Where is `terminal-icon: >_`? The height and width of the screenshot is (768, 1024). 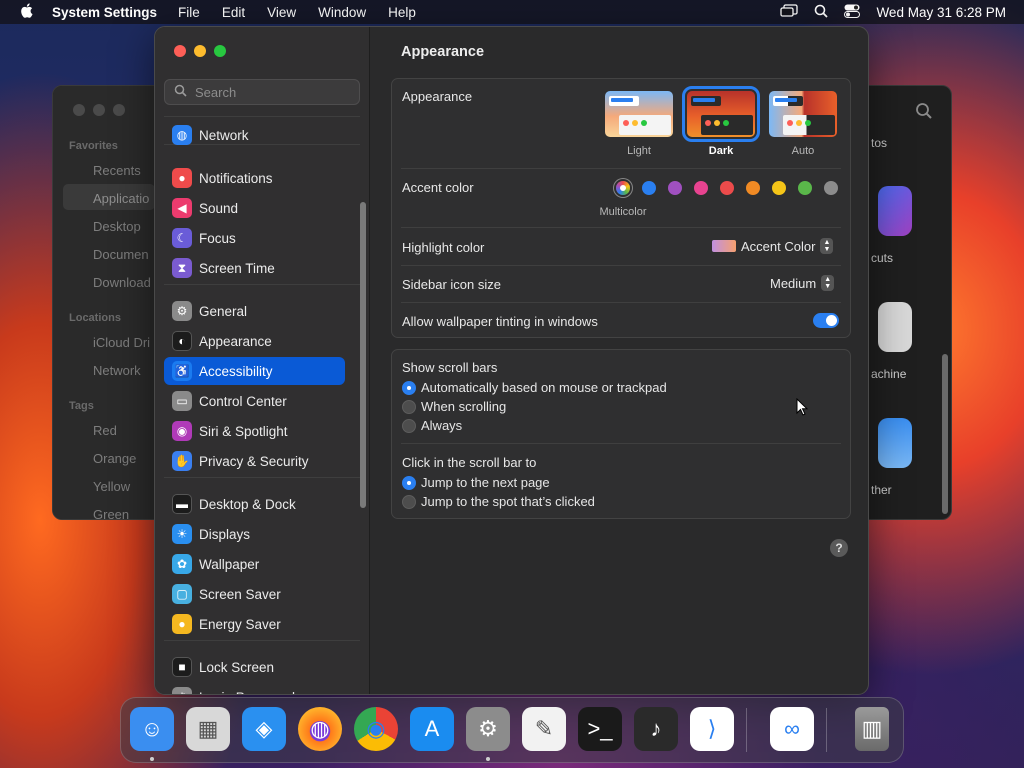 terminal-icon: >_ is located at coordinates (600, 729).